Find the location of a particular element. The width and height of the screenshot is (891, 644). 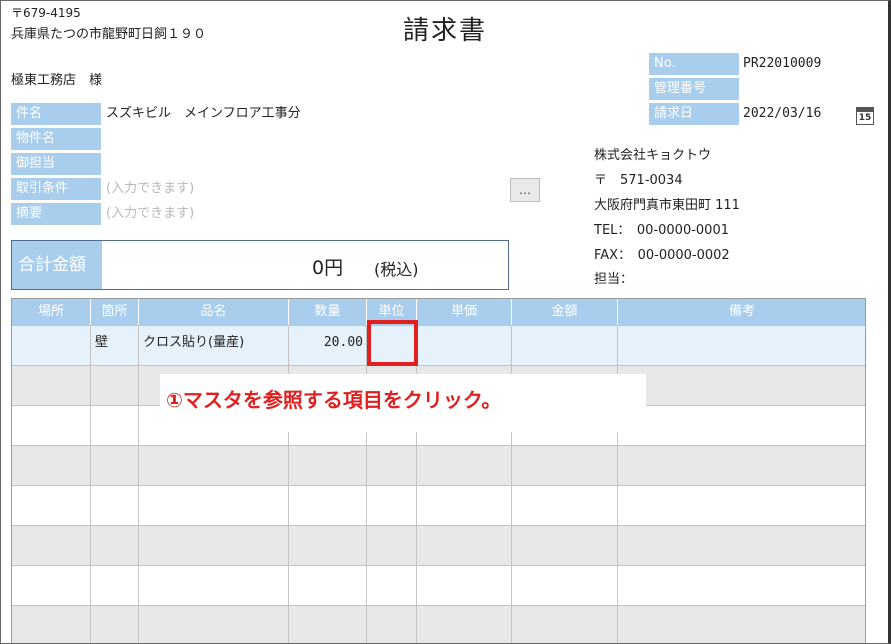

company-name: 株式会社キョクトウ is located at coordinates (653, 155).